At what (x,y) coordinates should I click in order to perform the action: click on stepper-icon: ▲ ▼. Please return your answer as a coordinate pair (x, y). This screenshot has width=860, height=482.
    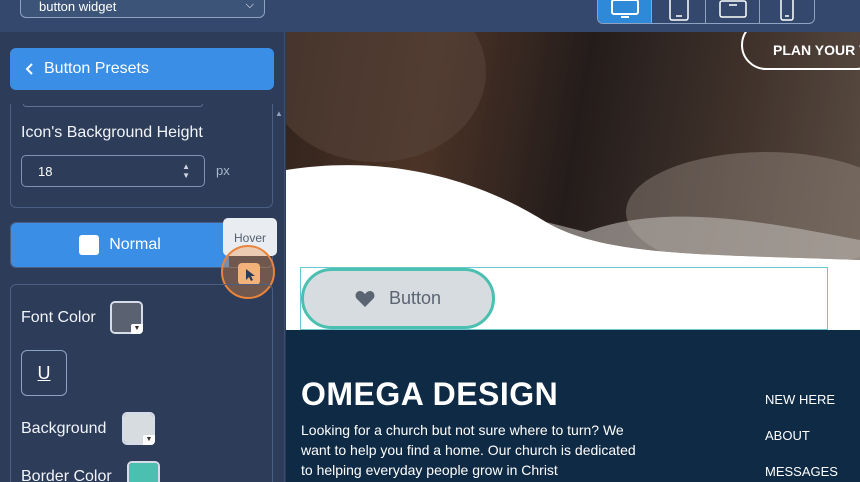
    Looking at the image, I should click on (186, 171).